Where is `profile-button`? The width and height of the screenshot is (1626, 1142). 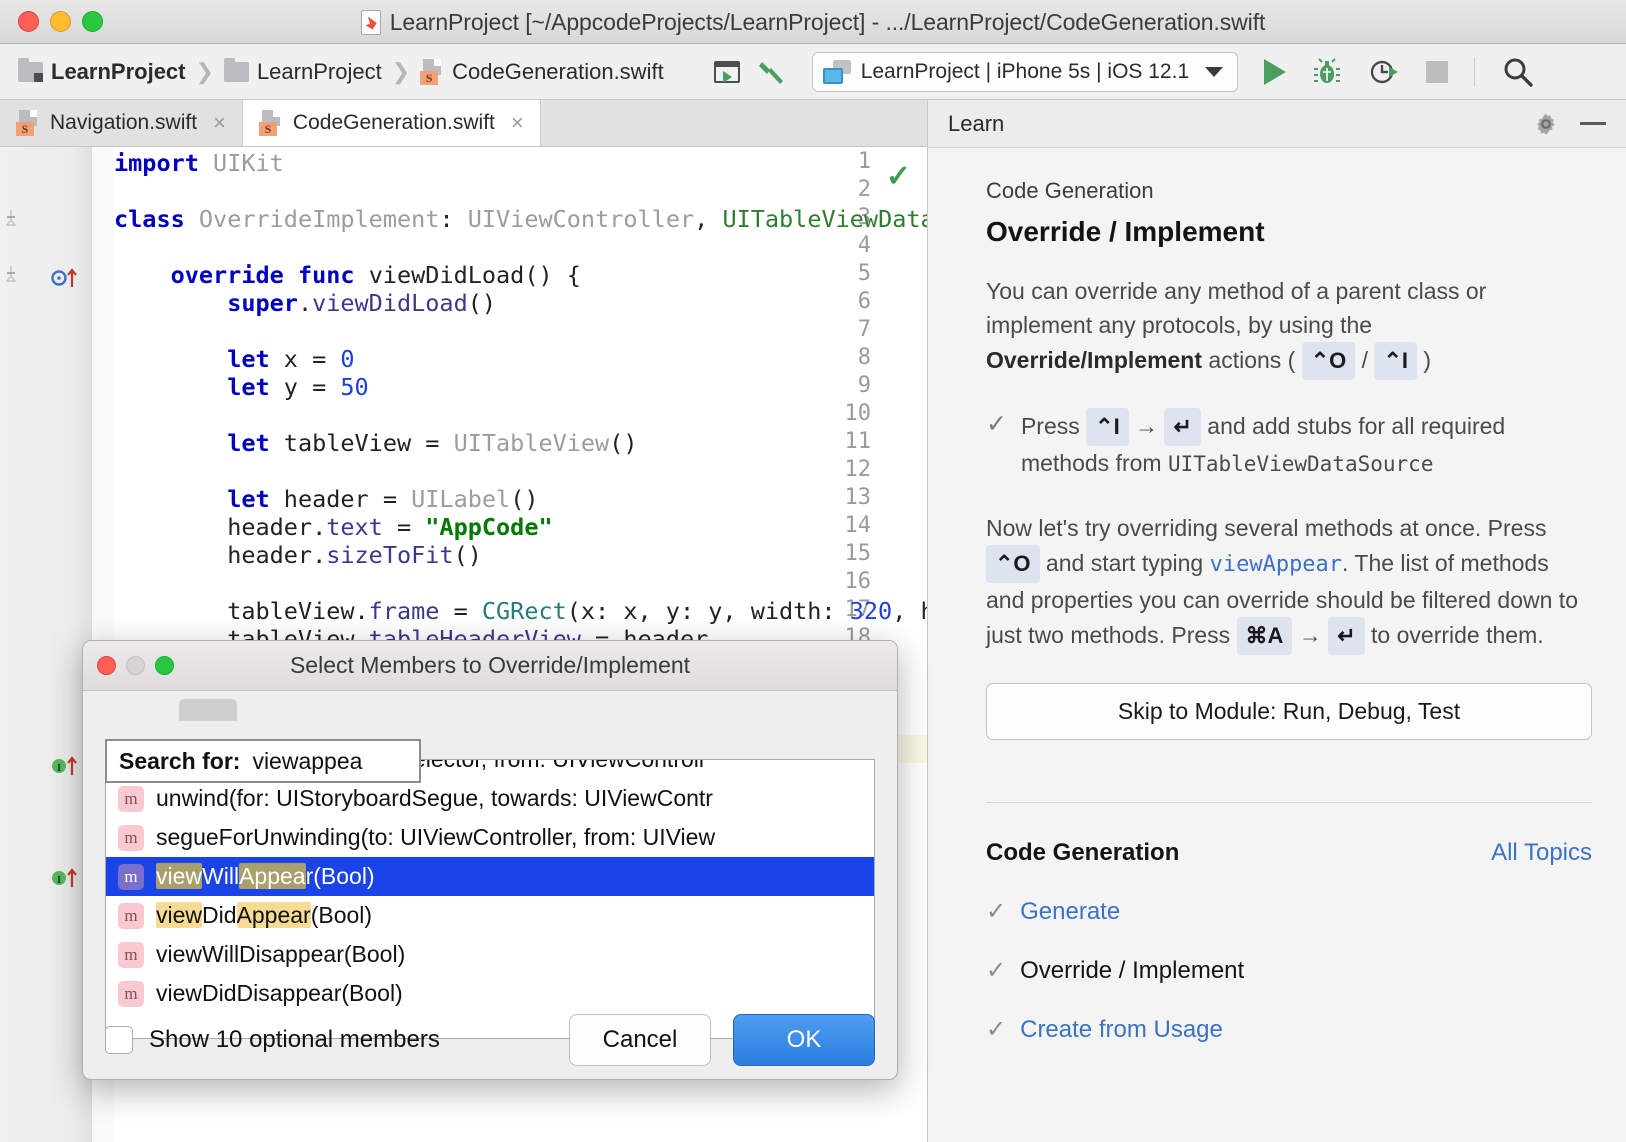
profile-button is located at coordinates (1384, 72).